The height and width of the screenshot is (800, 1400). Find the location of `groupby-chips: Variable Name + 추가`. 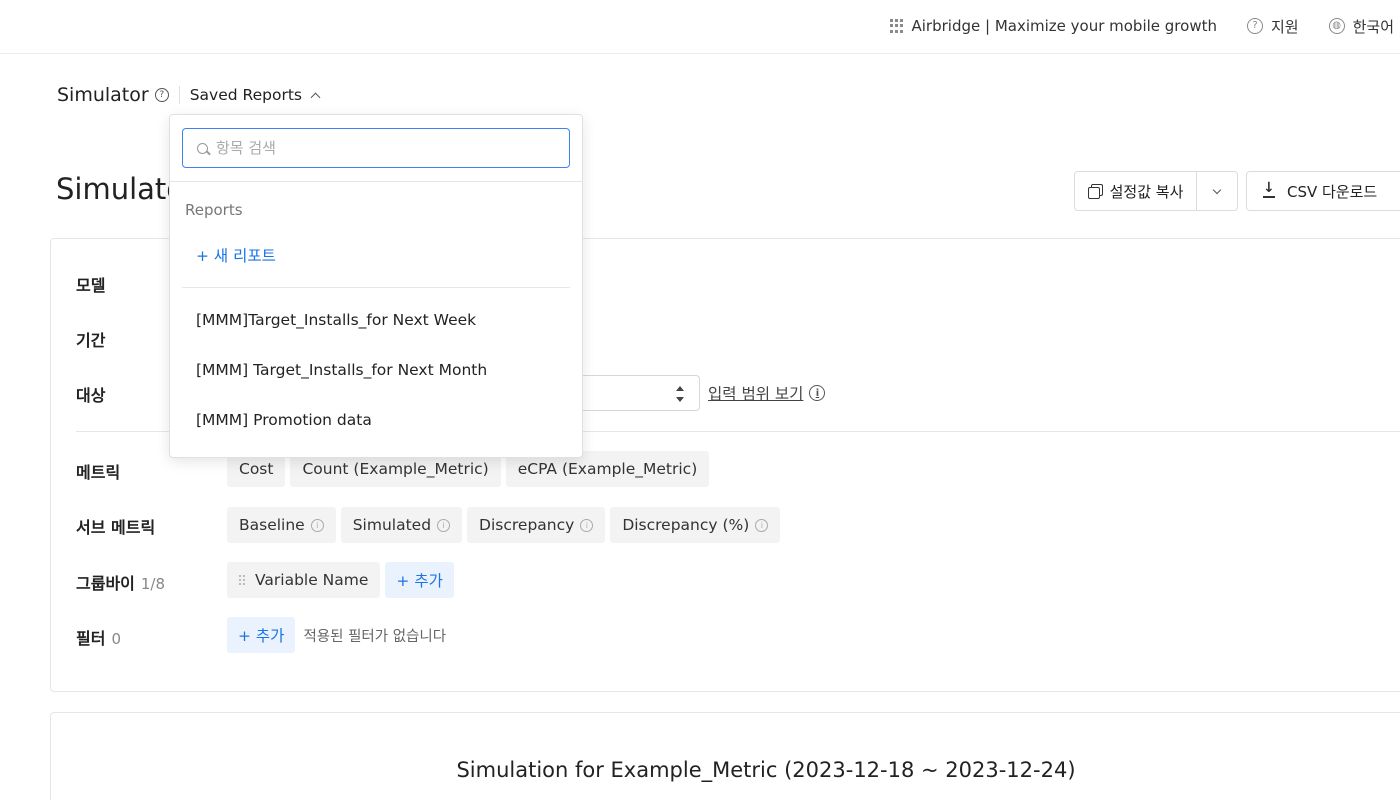

groupby-chips: Variable Name + 추가 is located at coordinates (340, 580).